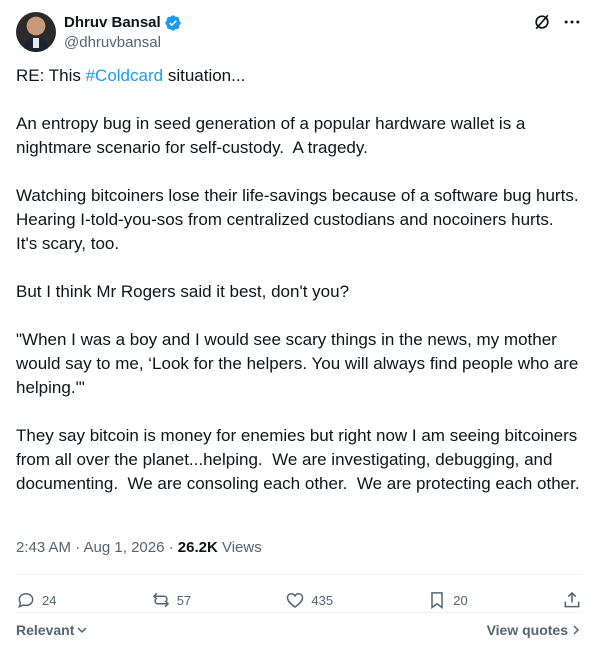  Describe the element at coordinates (36, 600) in the screenshot. I see `reply-button: 24` at that location.